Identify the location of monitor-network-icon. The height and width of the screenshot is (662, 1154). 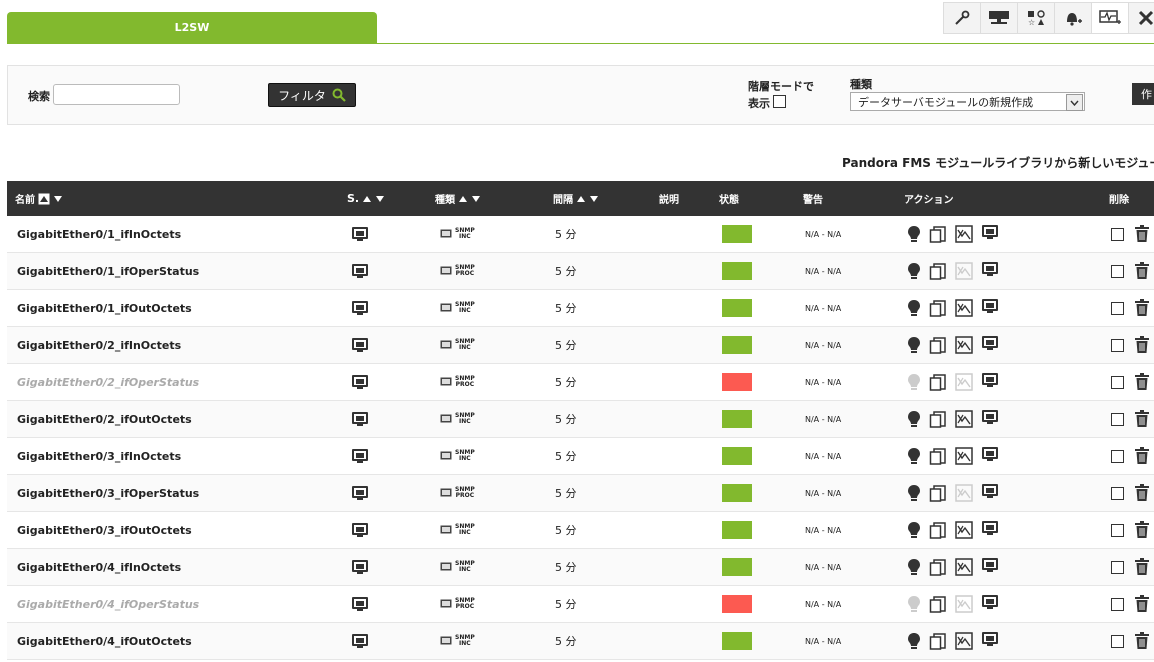
(999, 18).